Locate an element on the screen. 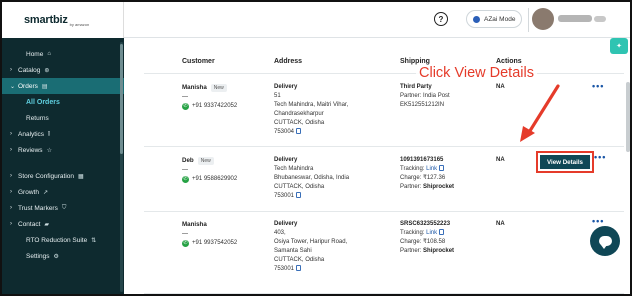 The height and width of the screenshot is (296, 632). shipping-partner: Partner: India Post is located at coordinates (425, 96).